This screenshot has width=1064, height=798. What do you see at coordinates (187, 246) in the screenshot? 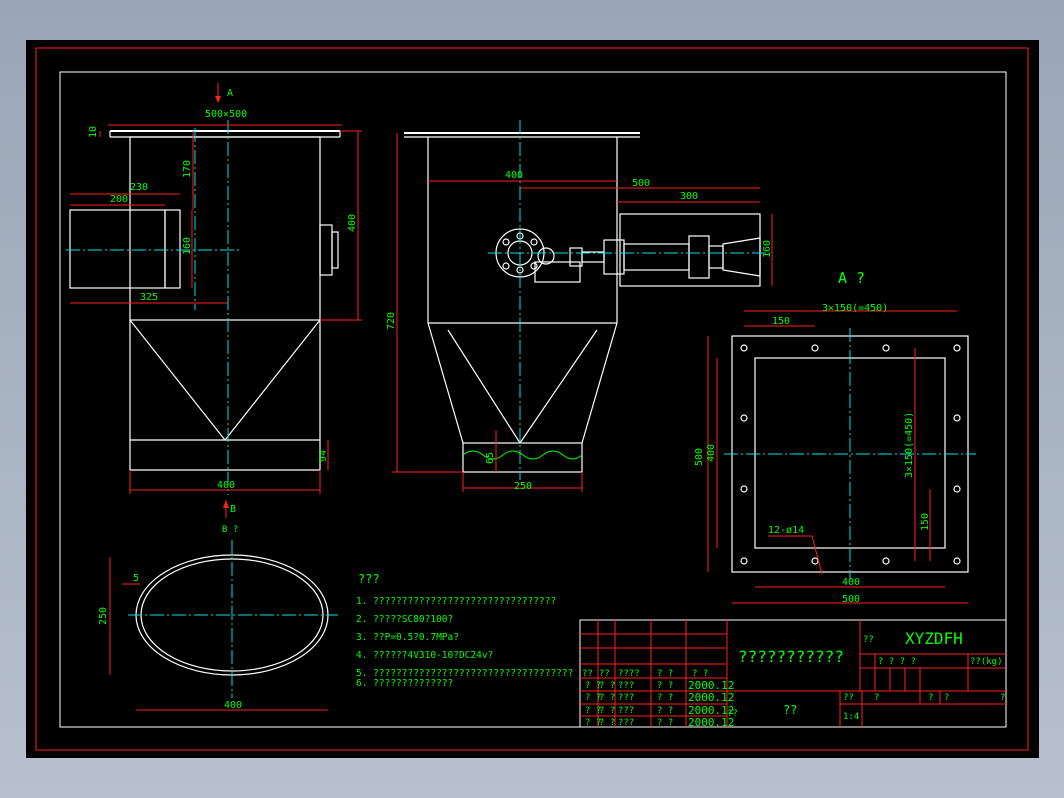
I see `dim-160-motor: 160` at bounding box center [187, 246].